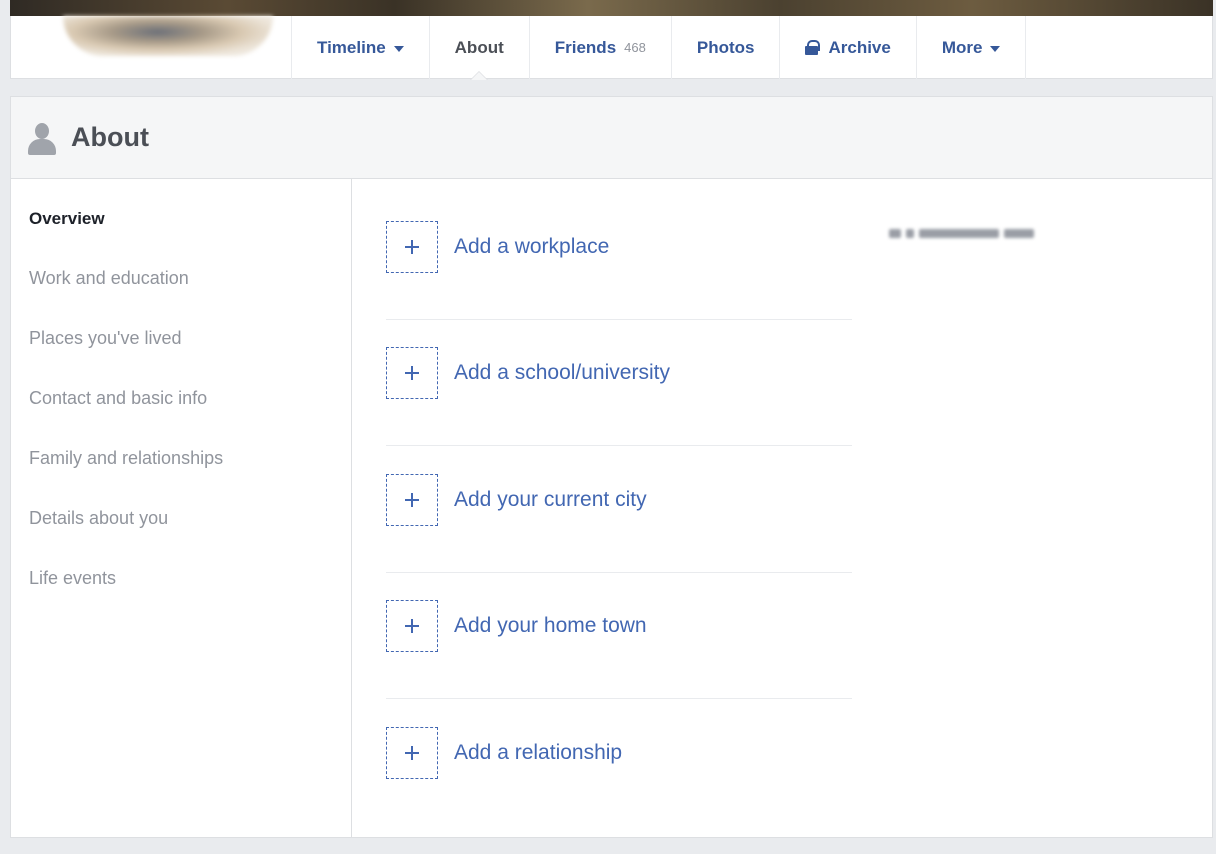  Describe the element at coordinates (859, 47) in the screenshot. I see `tab-archive-label: Archive` at that location.